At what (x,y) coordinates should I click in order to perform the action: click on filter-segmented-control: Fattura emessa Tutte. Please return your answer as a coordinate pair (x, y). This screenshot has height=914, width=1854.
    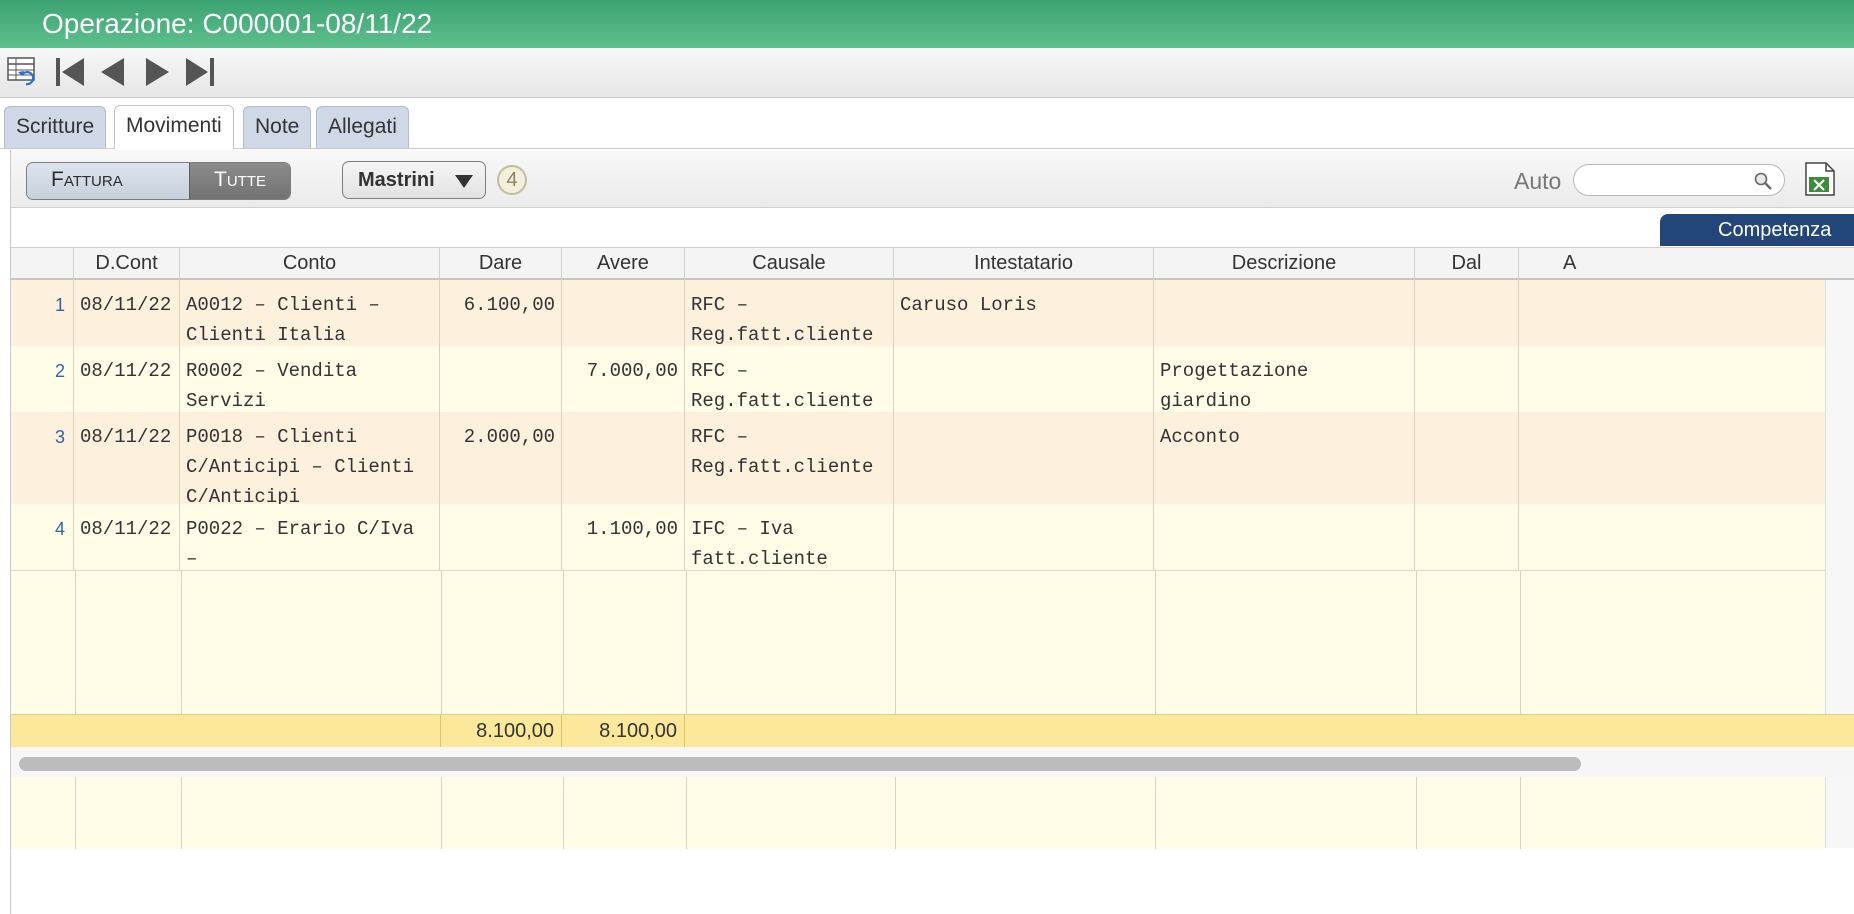
    Looking at the image, I should click on (158, 181).